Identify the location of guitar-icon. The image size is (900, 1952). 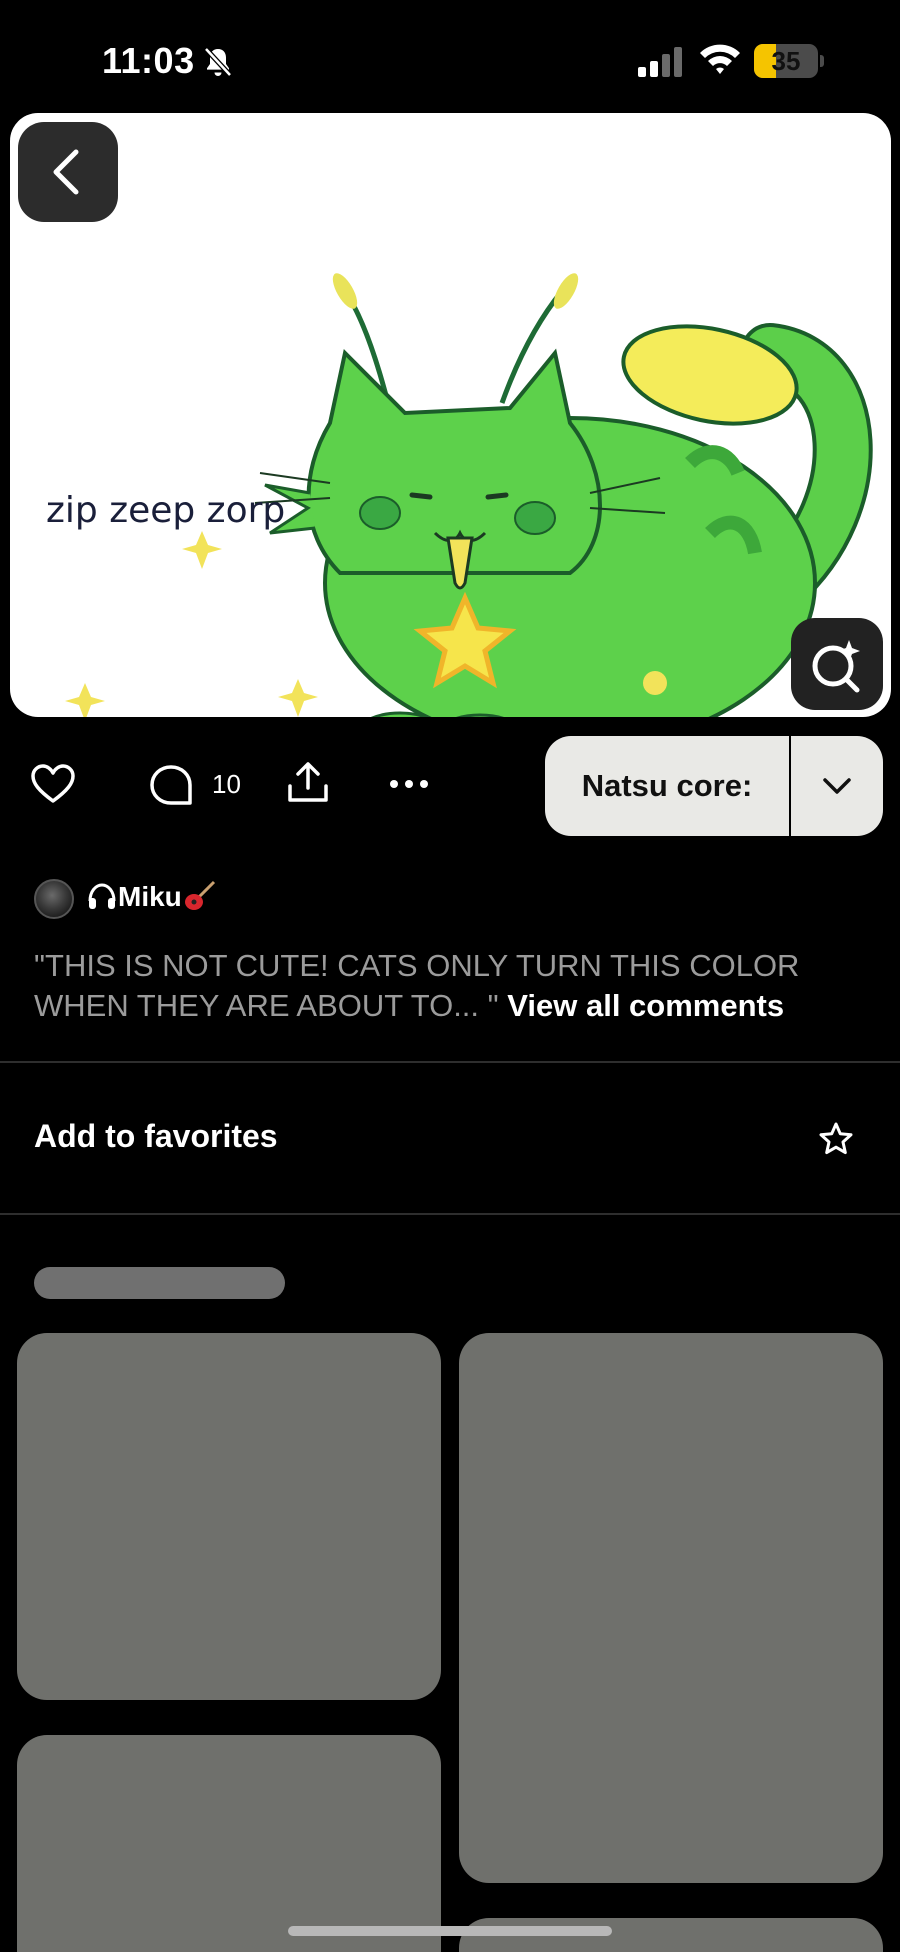
(199, 895).